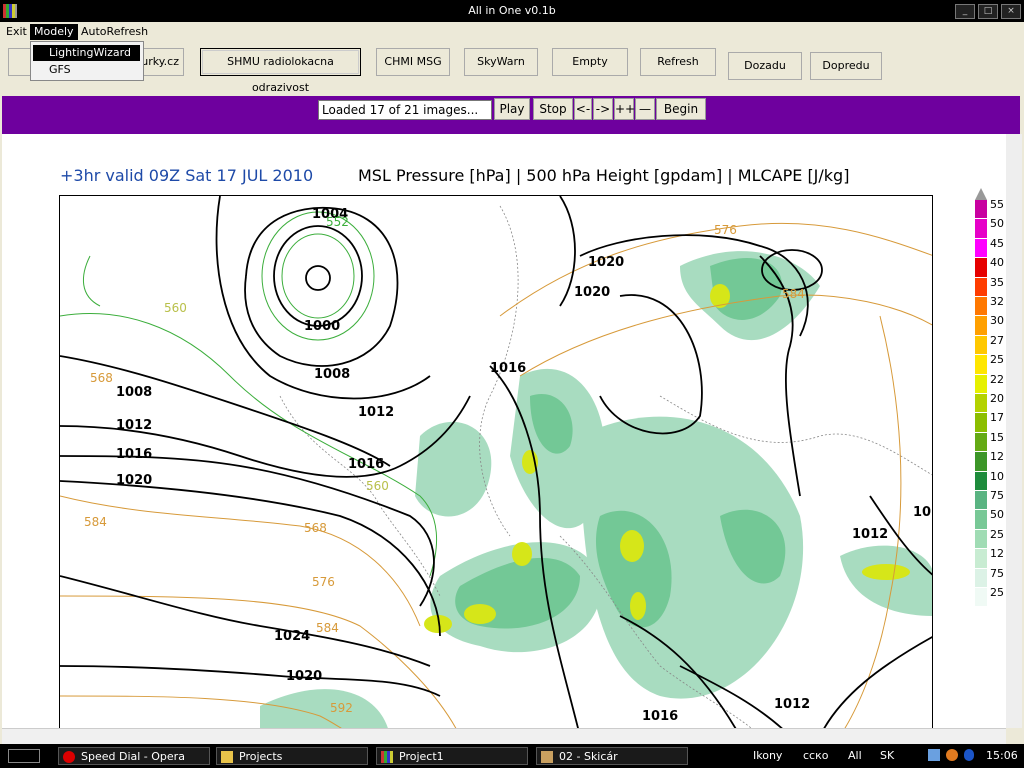 This screenshot has width=1024, height=768. I want to click on toolbar-button-empty: Empty, so click(590, 62).